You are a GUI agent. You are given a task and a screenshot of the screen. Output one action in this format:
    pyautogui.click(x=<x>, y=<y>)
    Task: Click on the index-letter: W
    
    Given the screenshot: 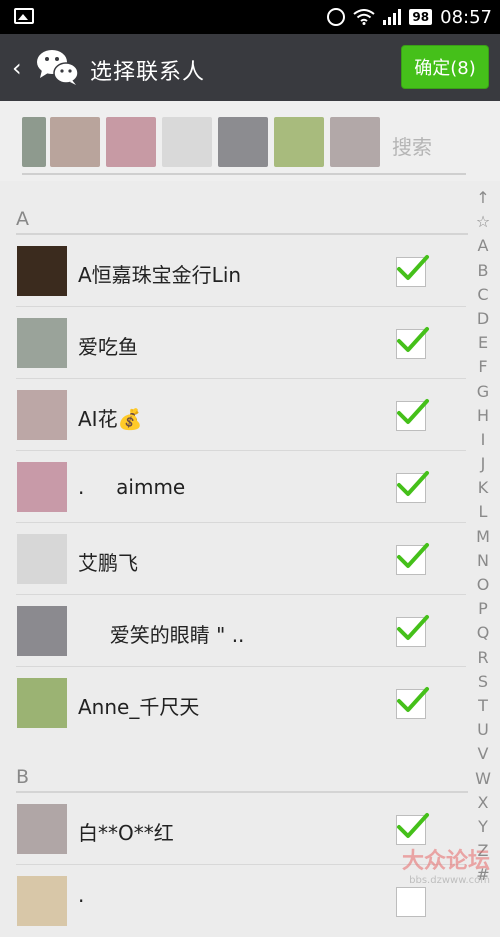 What is the action you would take?
    pyautogui.click(x=483, y=779)
    